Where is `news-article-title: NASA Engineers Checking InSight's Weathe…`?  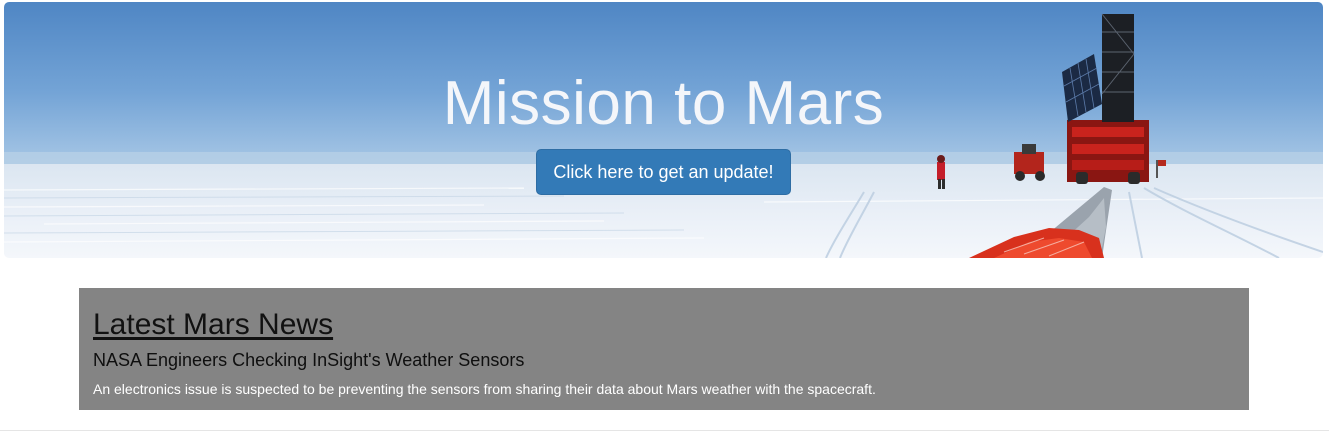 news-article-title: NASA Engineers Checking InSight's Weathe… is located at coordinates (309, 360).